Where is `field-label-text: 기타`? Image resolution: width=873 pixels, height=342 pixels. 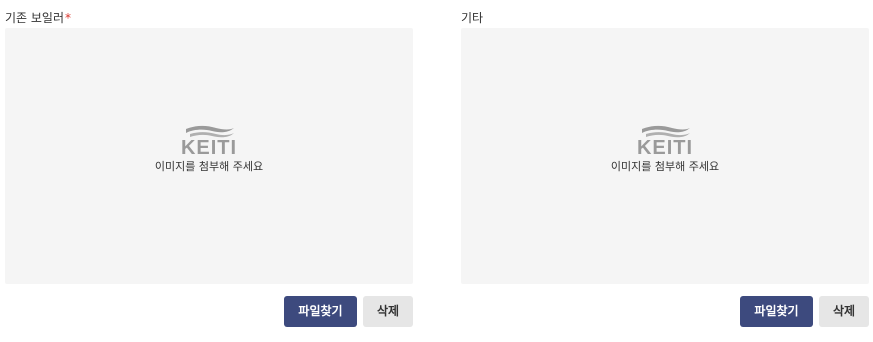 field-label-text: 기타 is located at coordinates (472, 18).